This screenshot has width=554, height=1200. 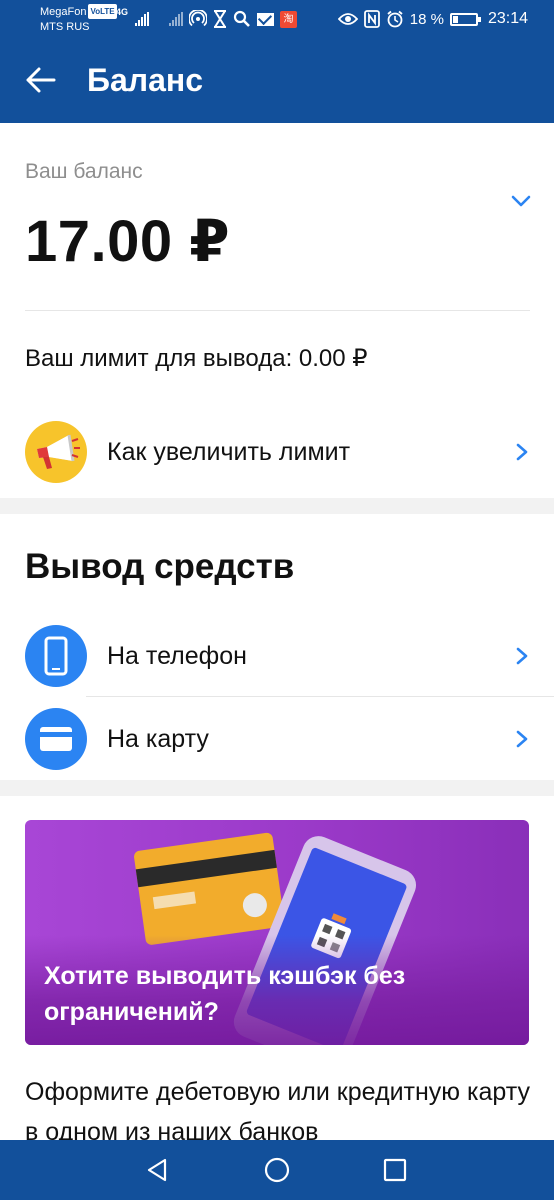 I want to click on promo-title: Хотите выводить кэшбэк без ограничений?, so click(x=225, y=994).